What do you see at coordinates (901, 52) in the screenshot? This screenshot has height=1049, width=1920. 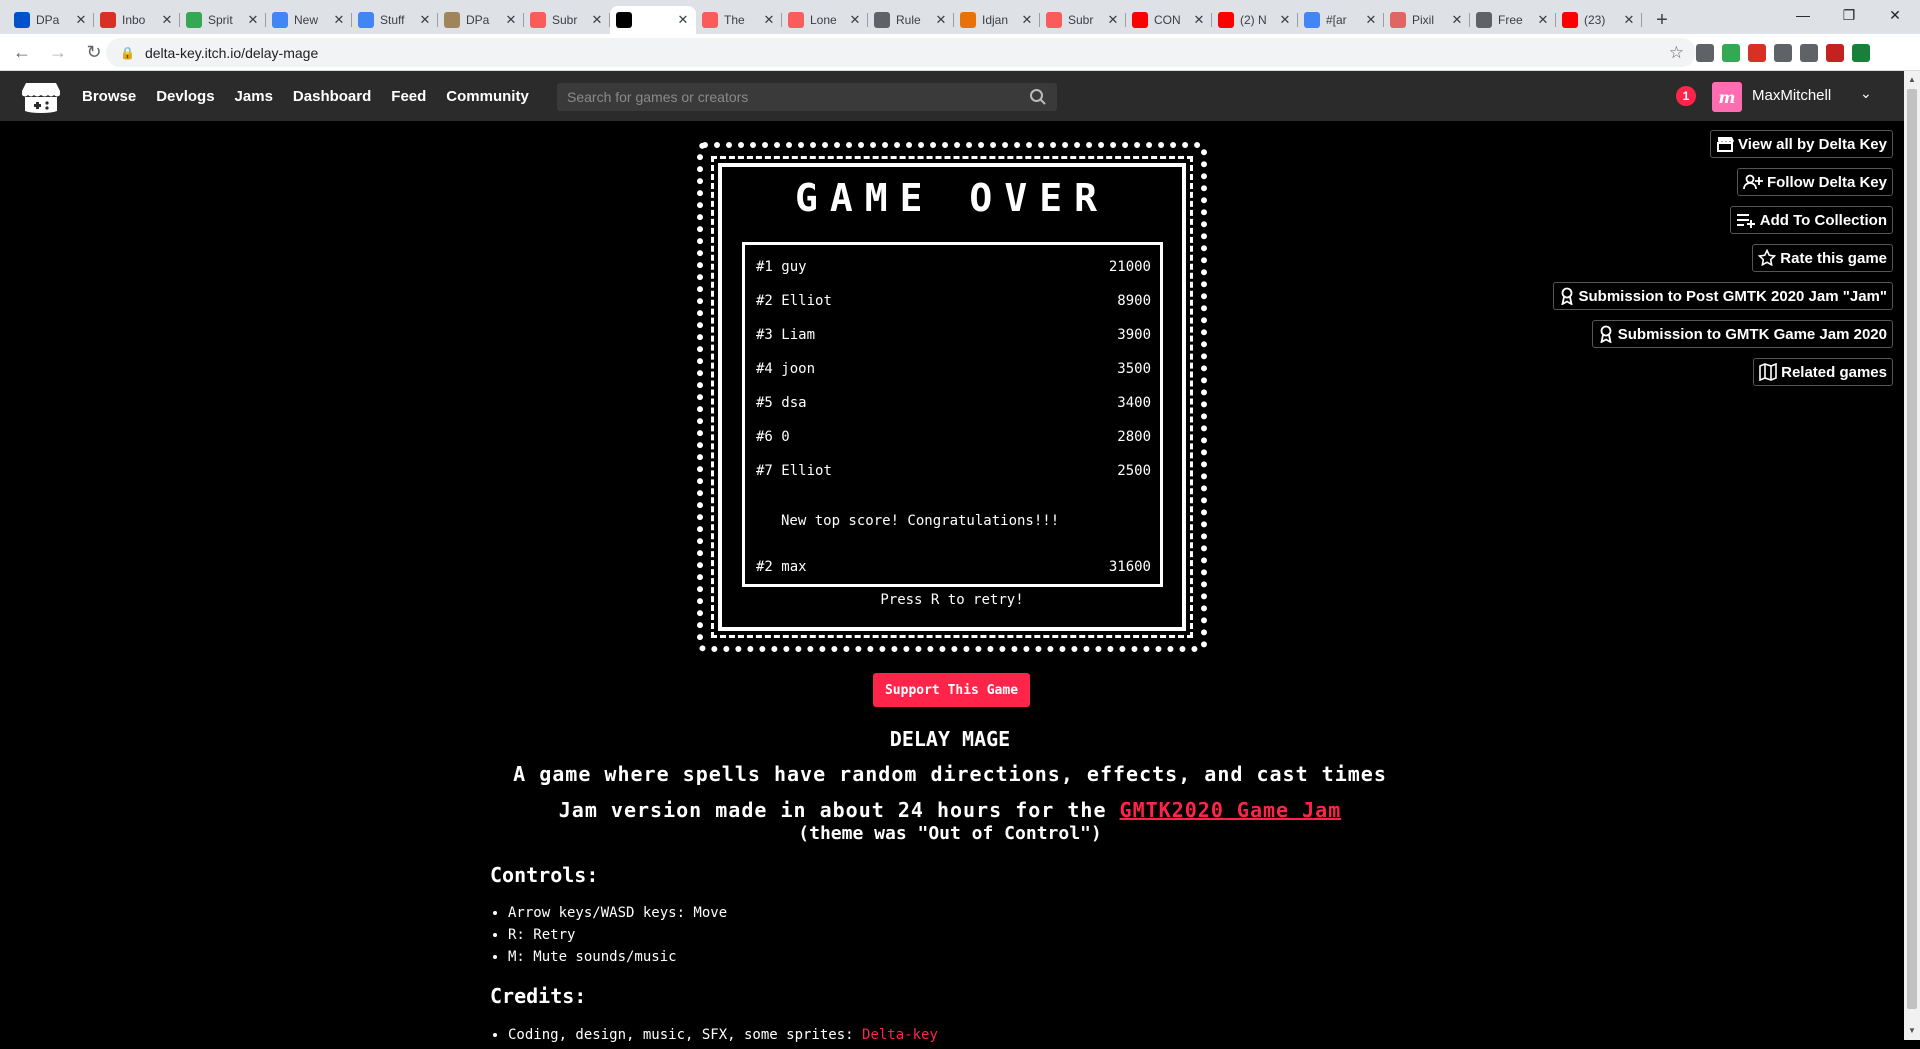 I see `address-bar: 🔒 delta-key.itch.io/delay-mage ☆` at bounding box center [901, 52].